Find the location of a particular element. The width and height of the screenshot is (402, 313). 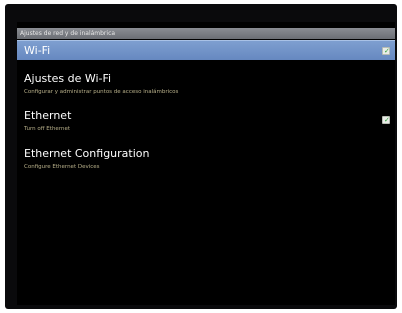

ethernet-checkbox: ✓ is located at coordinates (386, 120).